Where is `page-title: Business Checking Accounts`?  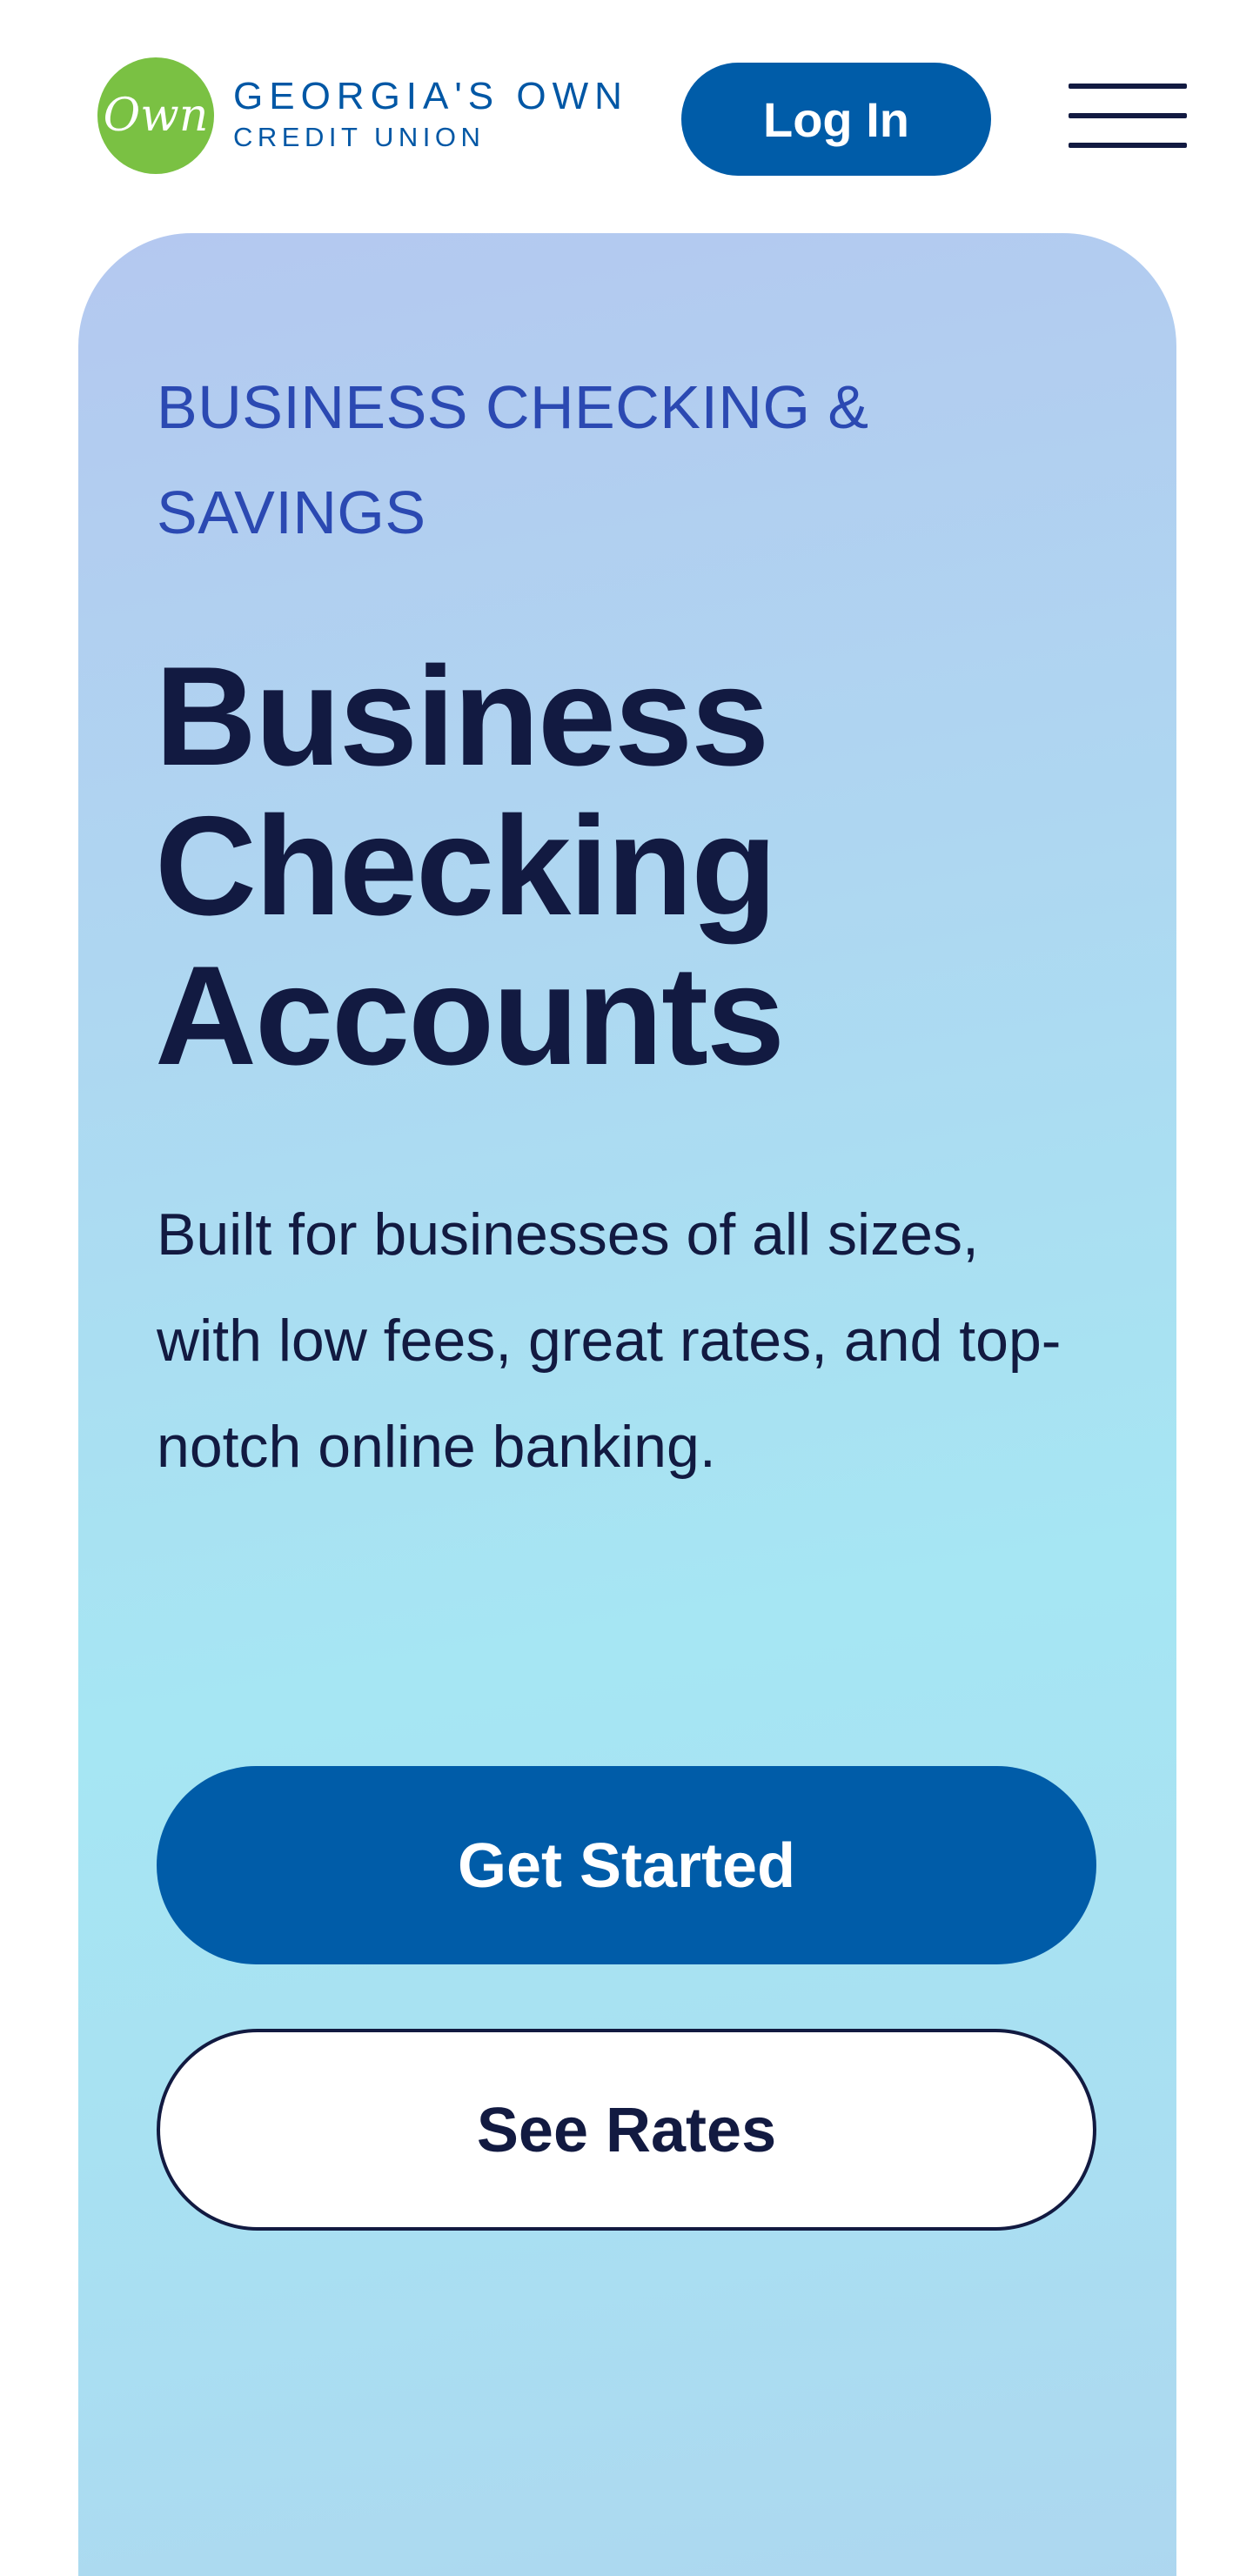 page-title: Business Checking Accounts is located at coordinates (633, 866).